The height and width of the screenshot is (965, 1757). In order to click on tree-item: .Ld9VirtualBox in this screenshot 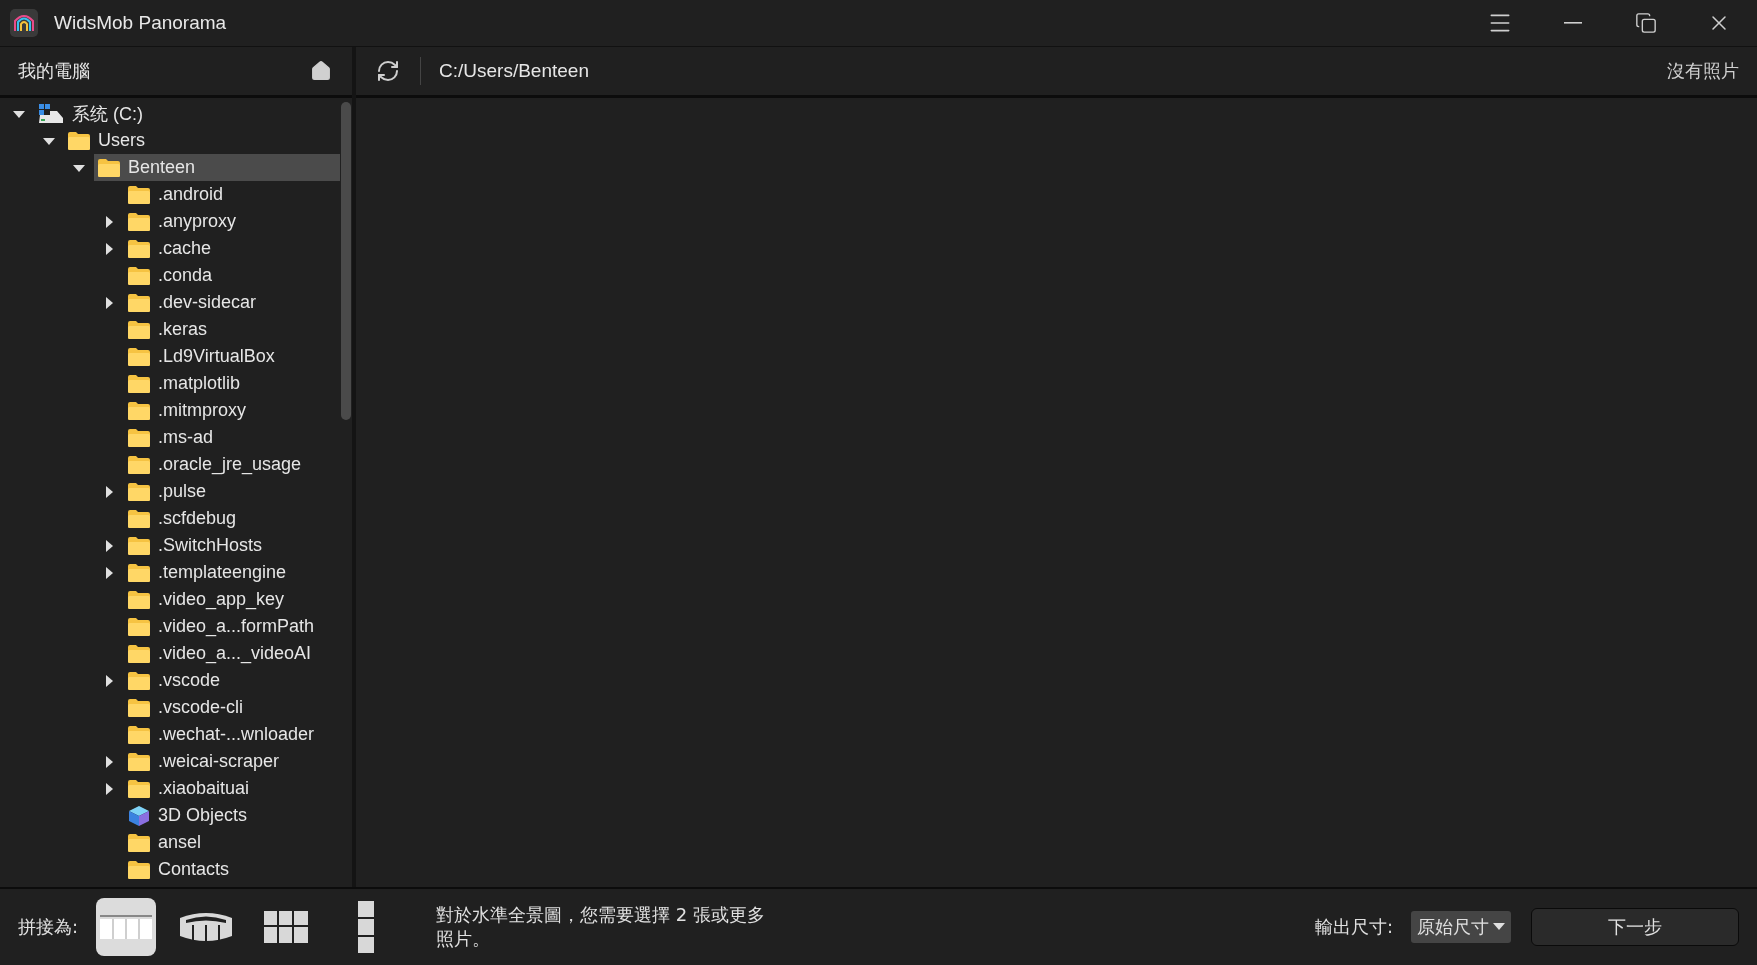, I will do `click(232, 356)`.